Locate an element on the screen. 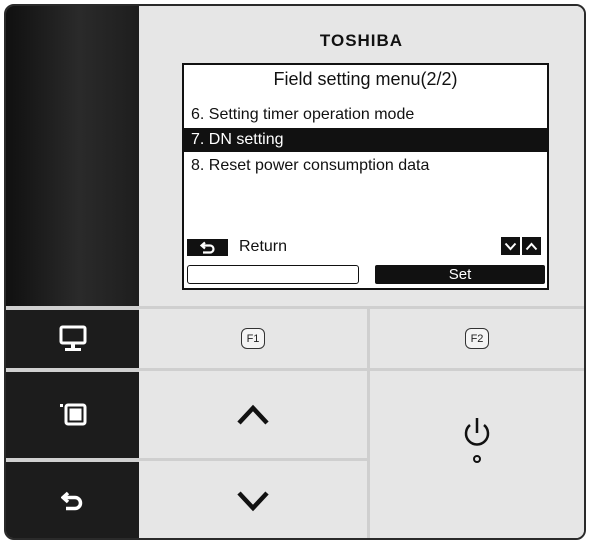 Image resolution: width=594 pixels, height=545 pixels. screen-title: Field setting menu(2/2) is located at coordinates (365, 79).